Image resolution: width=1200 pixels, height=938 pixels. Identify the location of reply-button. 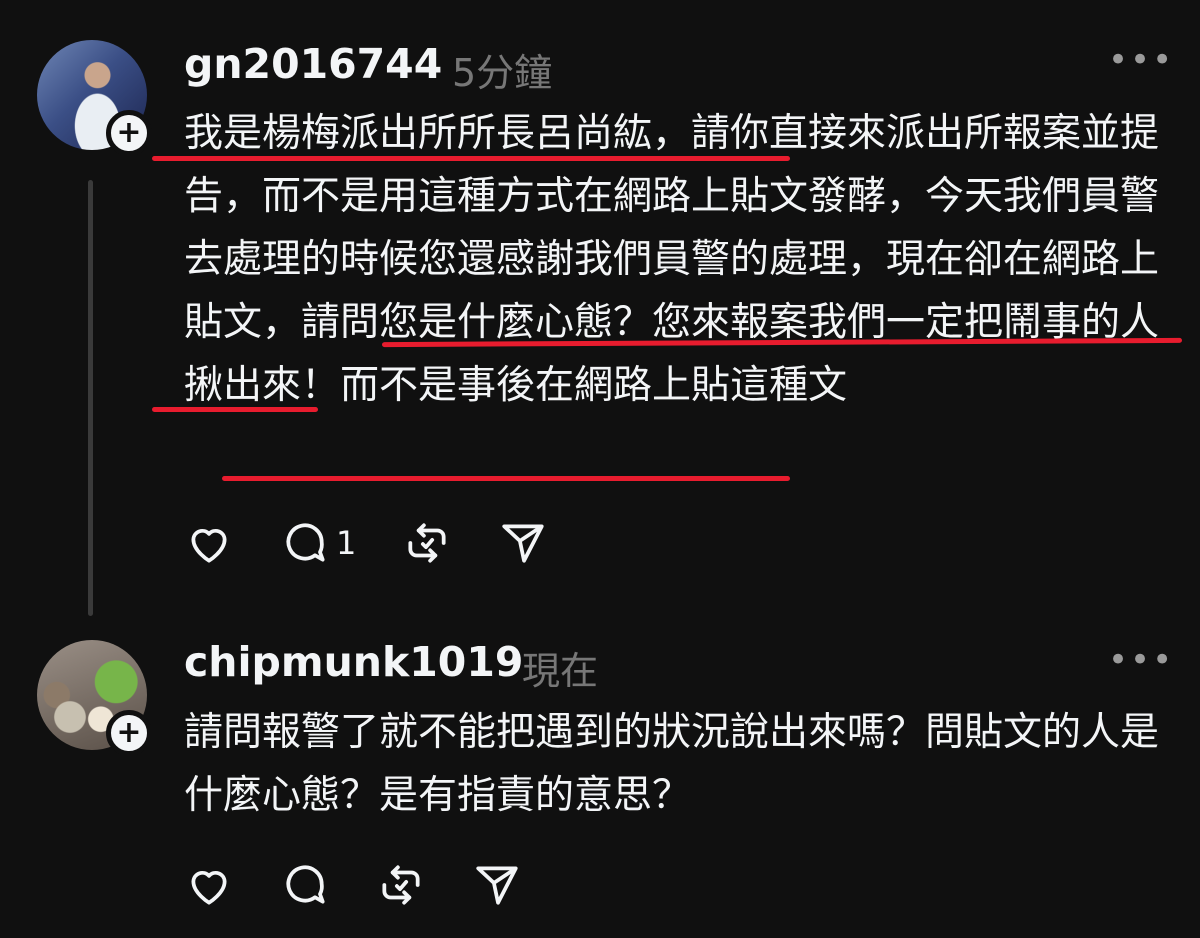
(305, 885).